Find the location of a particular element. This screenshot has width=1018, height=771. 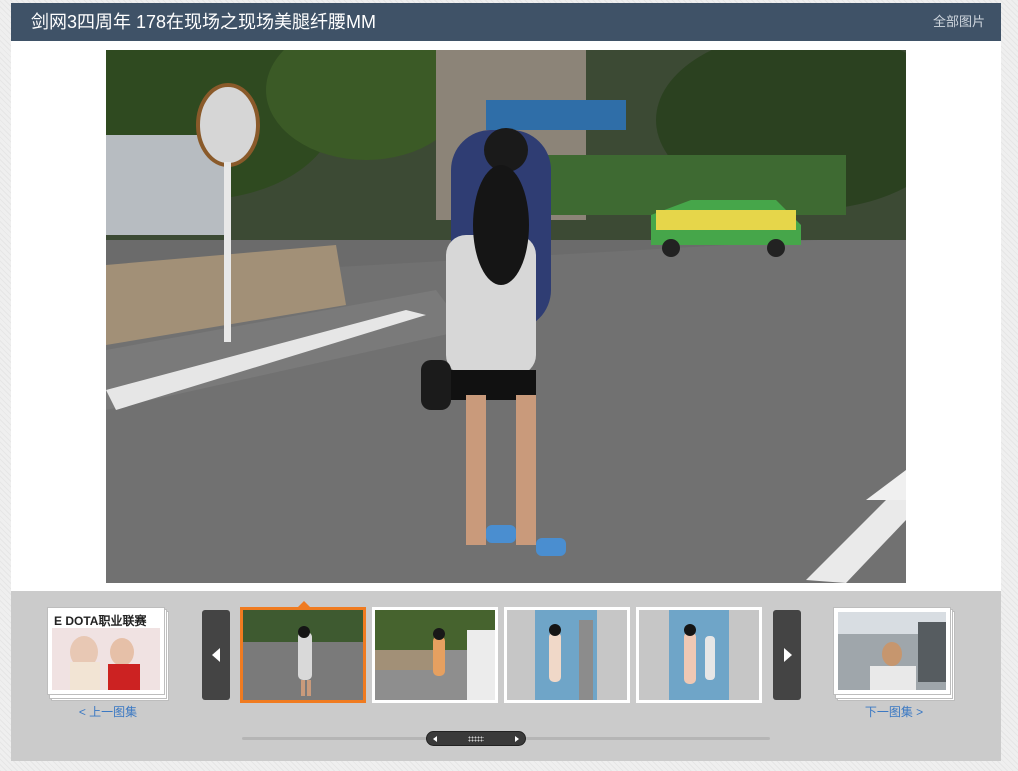

prev-album-cover: E DOTA职业联赛 is located at coordinates (106, 651).